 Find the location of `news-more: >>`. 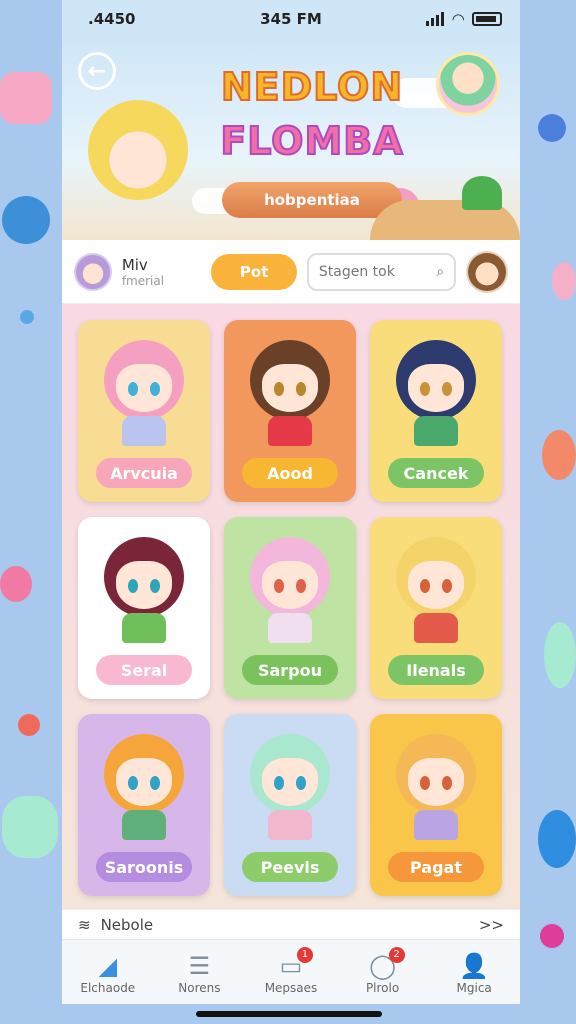

news-more: >> is located at coordinates (491, 925).